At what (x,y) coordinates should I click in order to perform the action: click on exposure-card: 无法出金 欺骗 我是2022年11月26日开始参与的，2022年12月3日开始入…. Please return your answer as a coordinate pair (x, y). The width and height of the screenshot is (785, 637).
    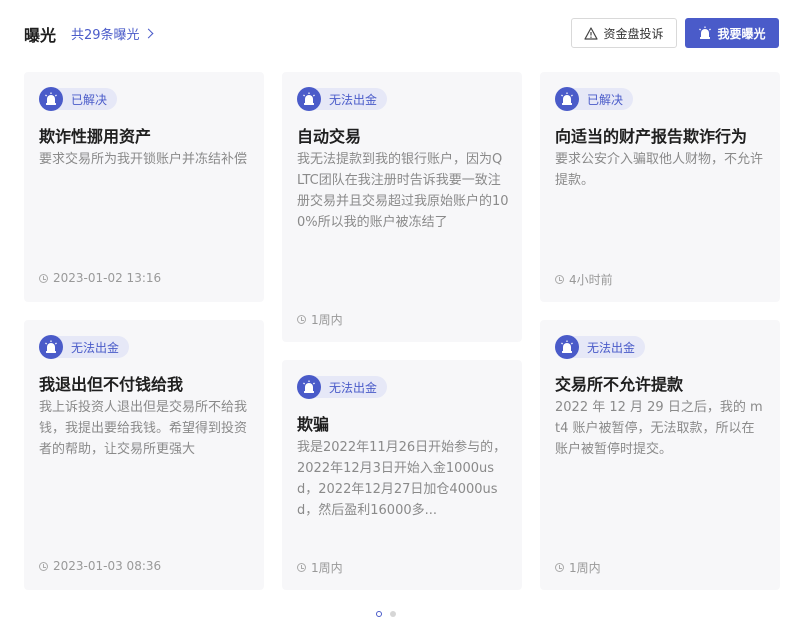
    Looking at the image, I should click on (402, 475).